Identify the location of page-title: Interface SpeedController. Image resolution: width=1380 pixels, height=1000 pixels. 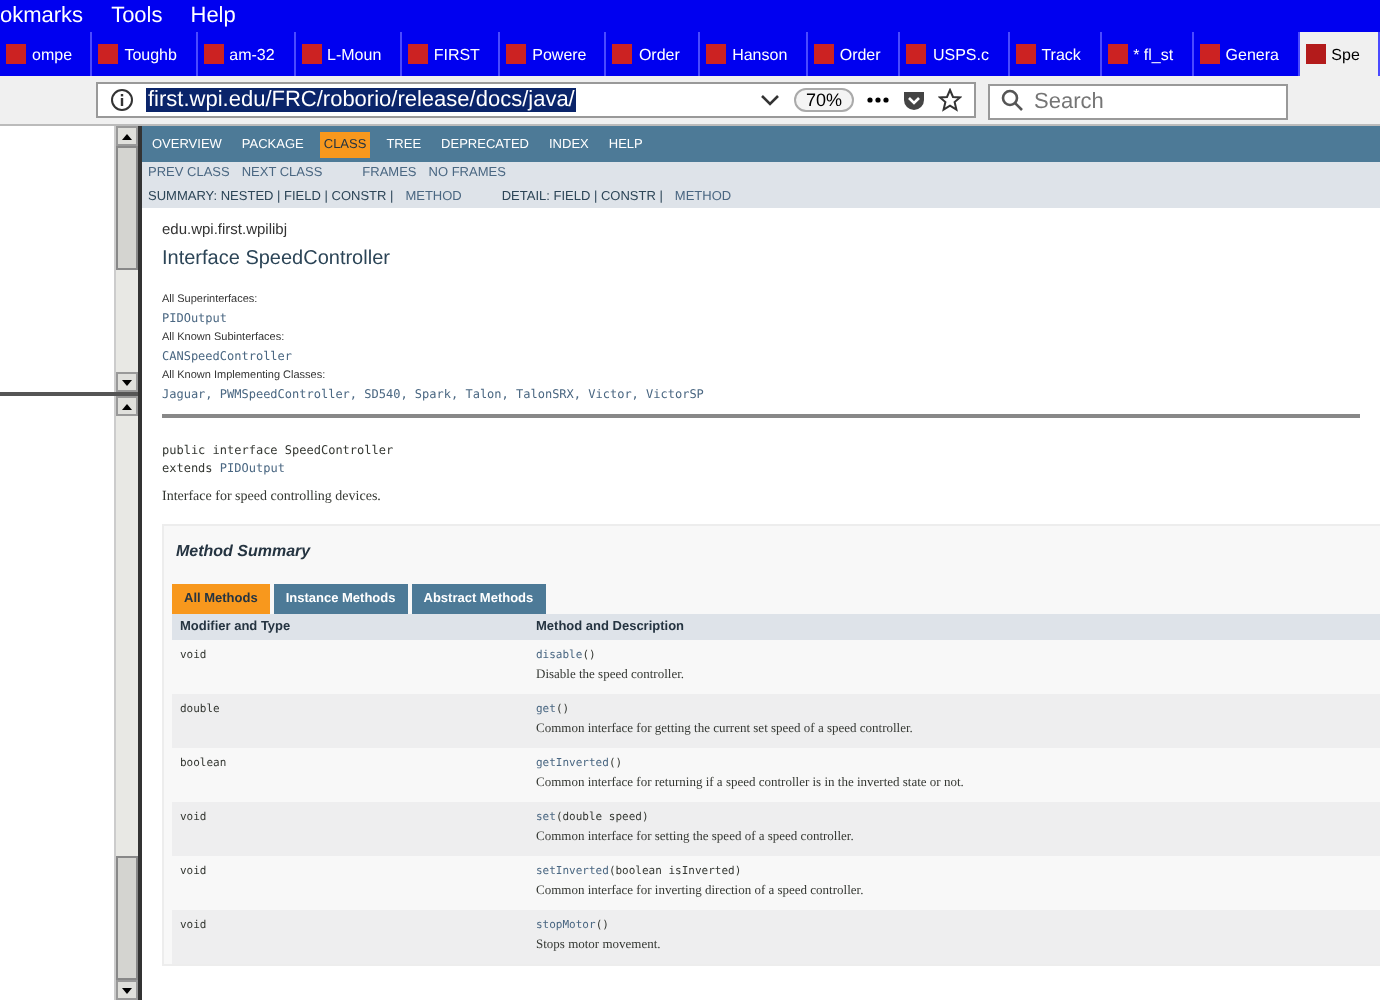
(277, 259).